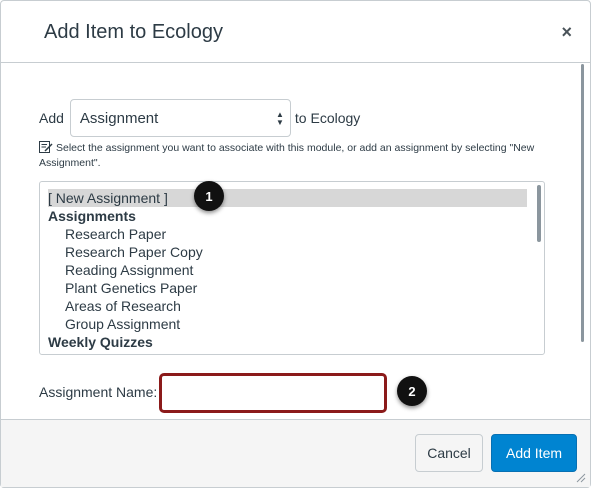  I want to click on list-group-assignments: Assignments, so click(92, 216).